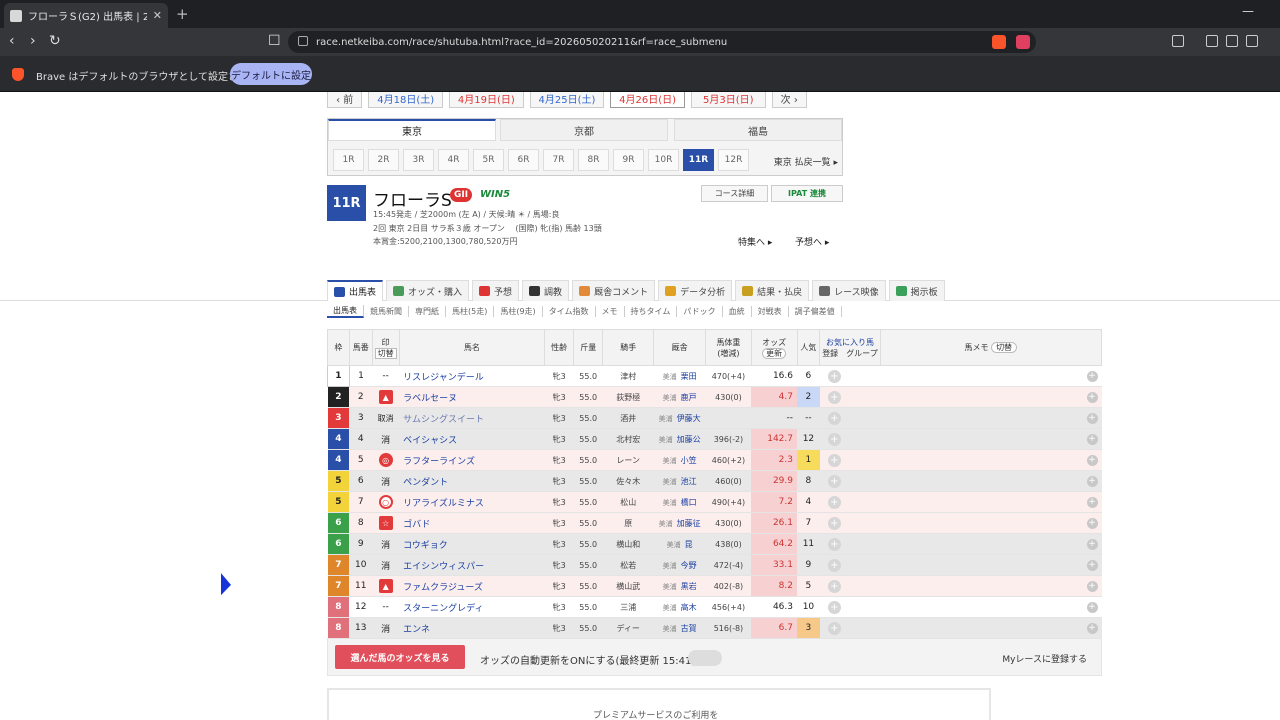 Image resolution: width=1280 pixels, height=720 pixels. What do you see at coordinates (663, 160) in the screenshot?
I see `race-tab-10r: 10R` at bounding box center [663, 160].